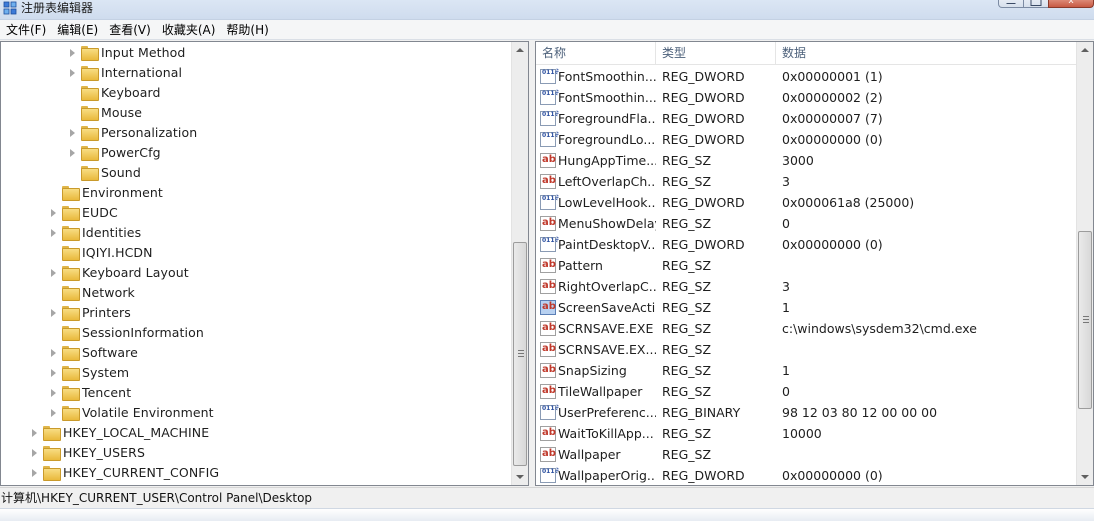 Image resolution: width=1094 pixels, height=521 pixels. Describe the element at coordinates (879, 328) in the screenshot. I see `value-data-cell: c:\windows\sysdem32\cmd.exe` at that location.